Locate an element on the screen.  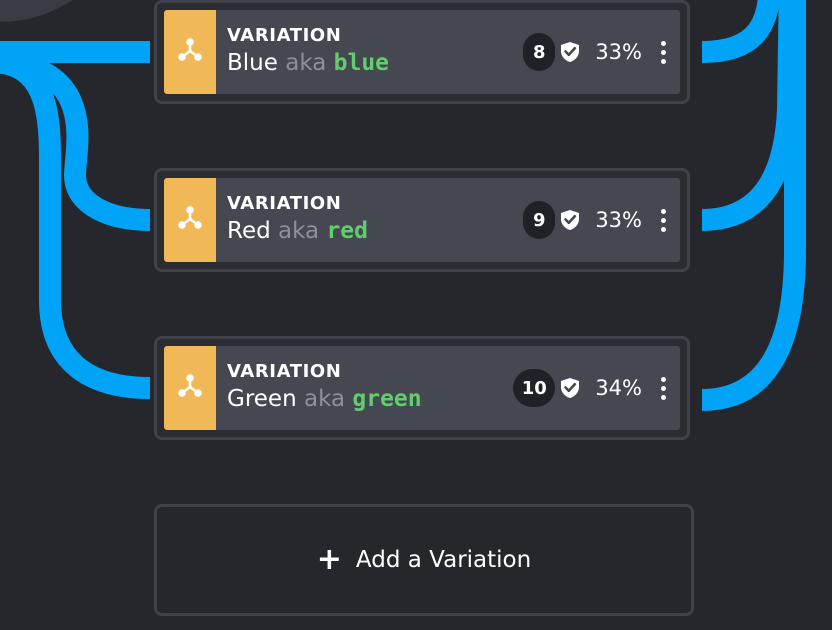
variation-key: red is located at coordinates (347, 231).